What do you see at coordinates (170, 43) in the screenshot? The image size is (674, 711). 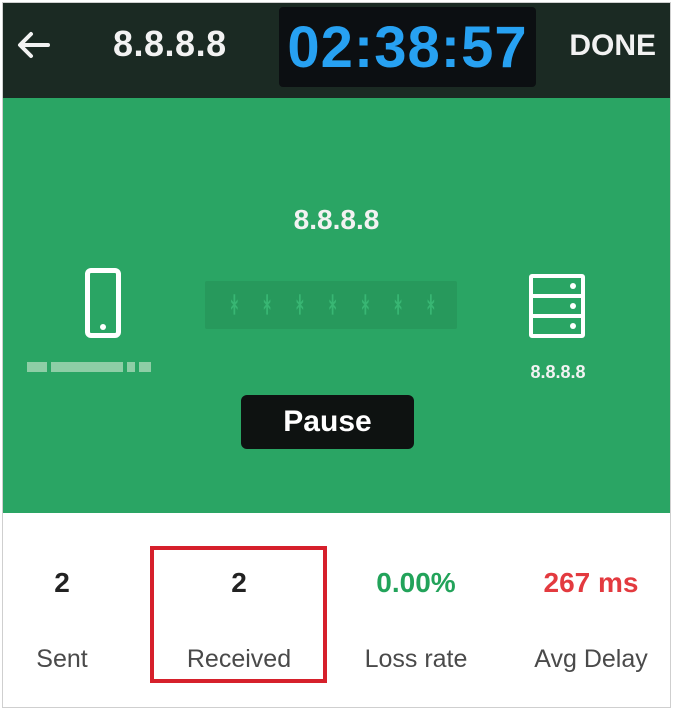 I see `page-title: 8.8.8.8` at bounding box center [170, 43].